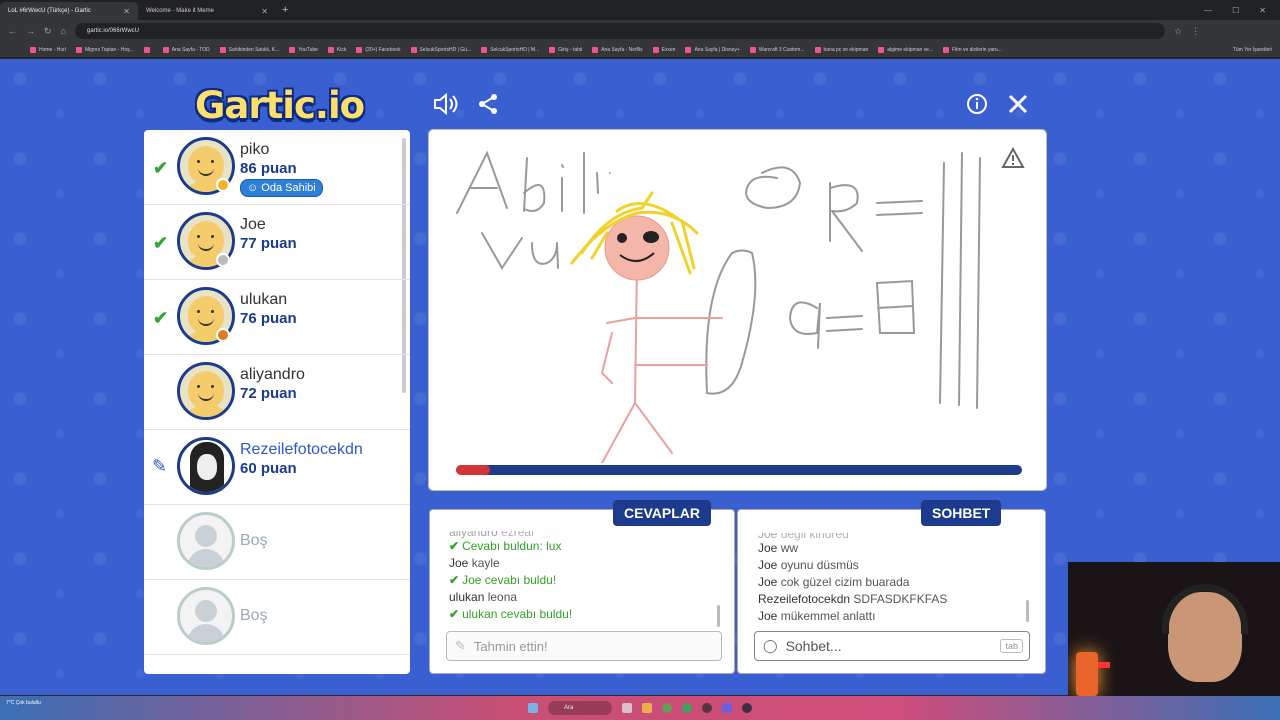  What do you see at coordinates (277, 392) in the screenshot?
I see `player-row: aliyandro 72 puan` at bounding box center [277, 392].